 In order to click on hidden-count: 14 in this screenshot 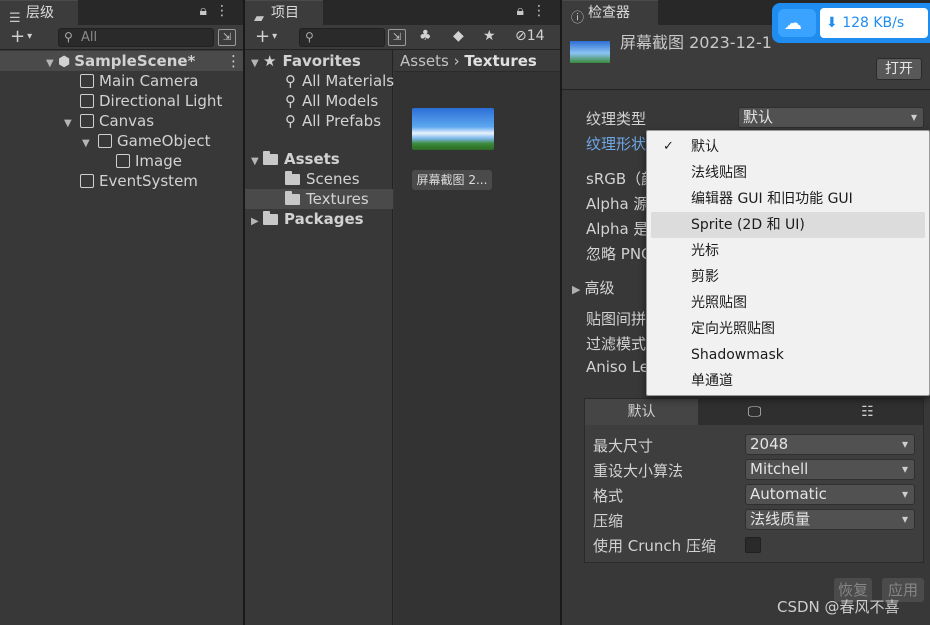, I will do `click(535, 36)`.